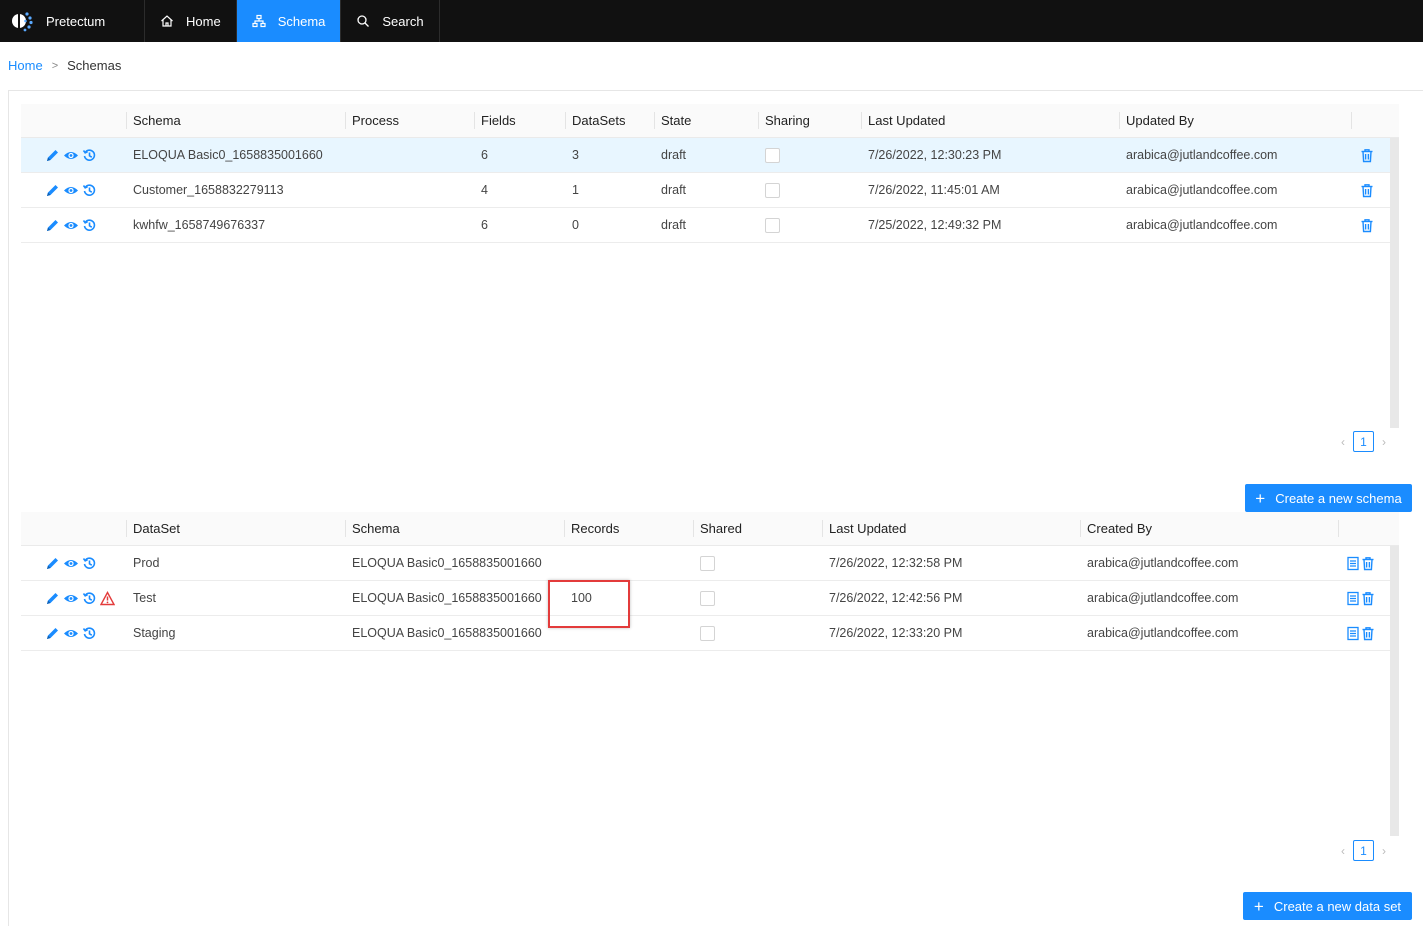 This screenshot has width=1423, height=926. What do you see at coordinates (706, 120) in the screenshot?
I see `col-state: State` at bounding box center [706, 120].